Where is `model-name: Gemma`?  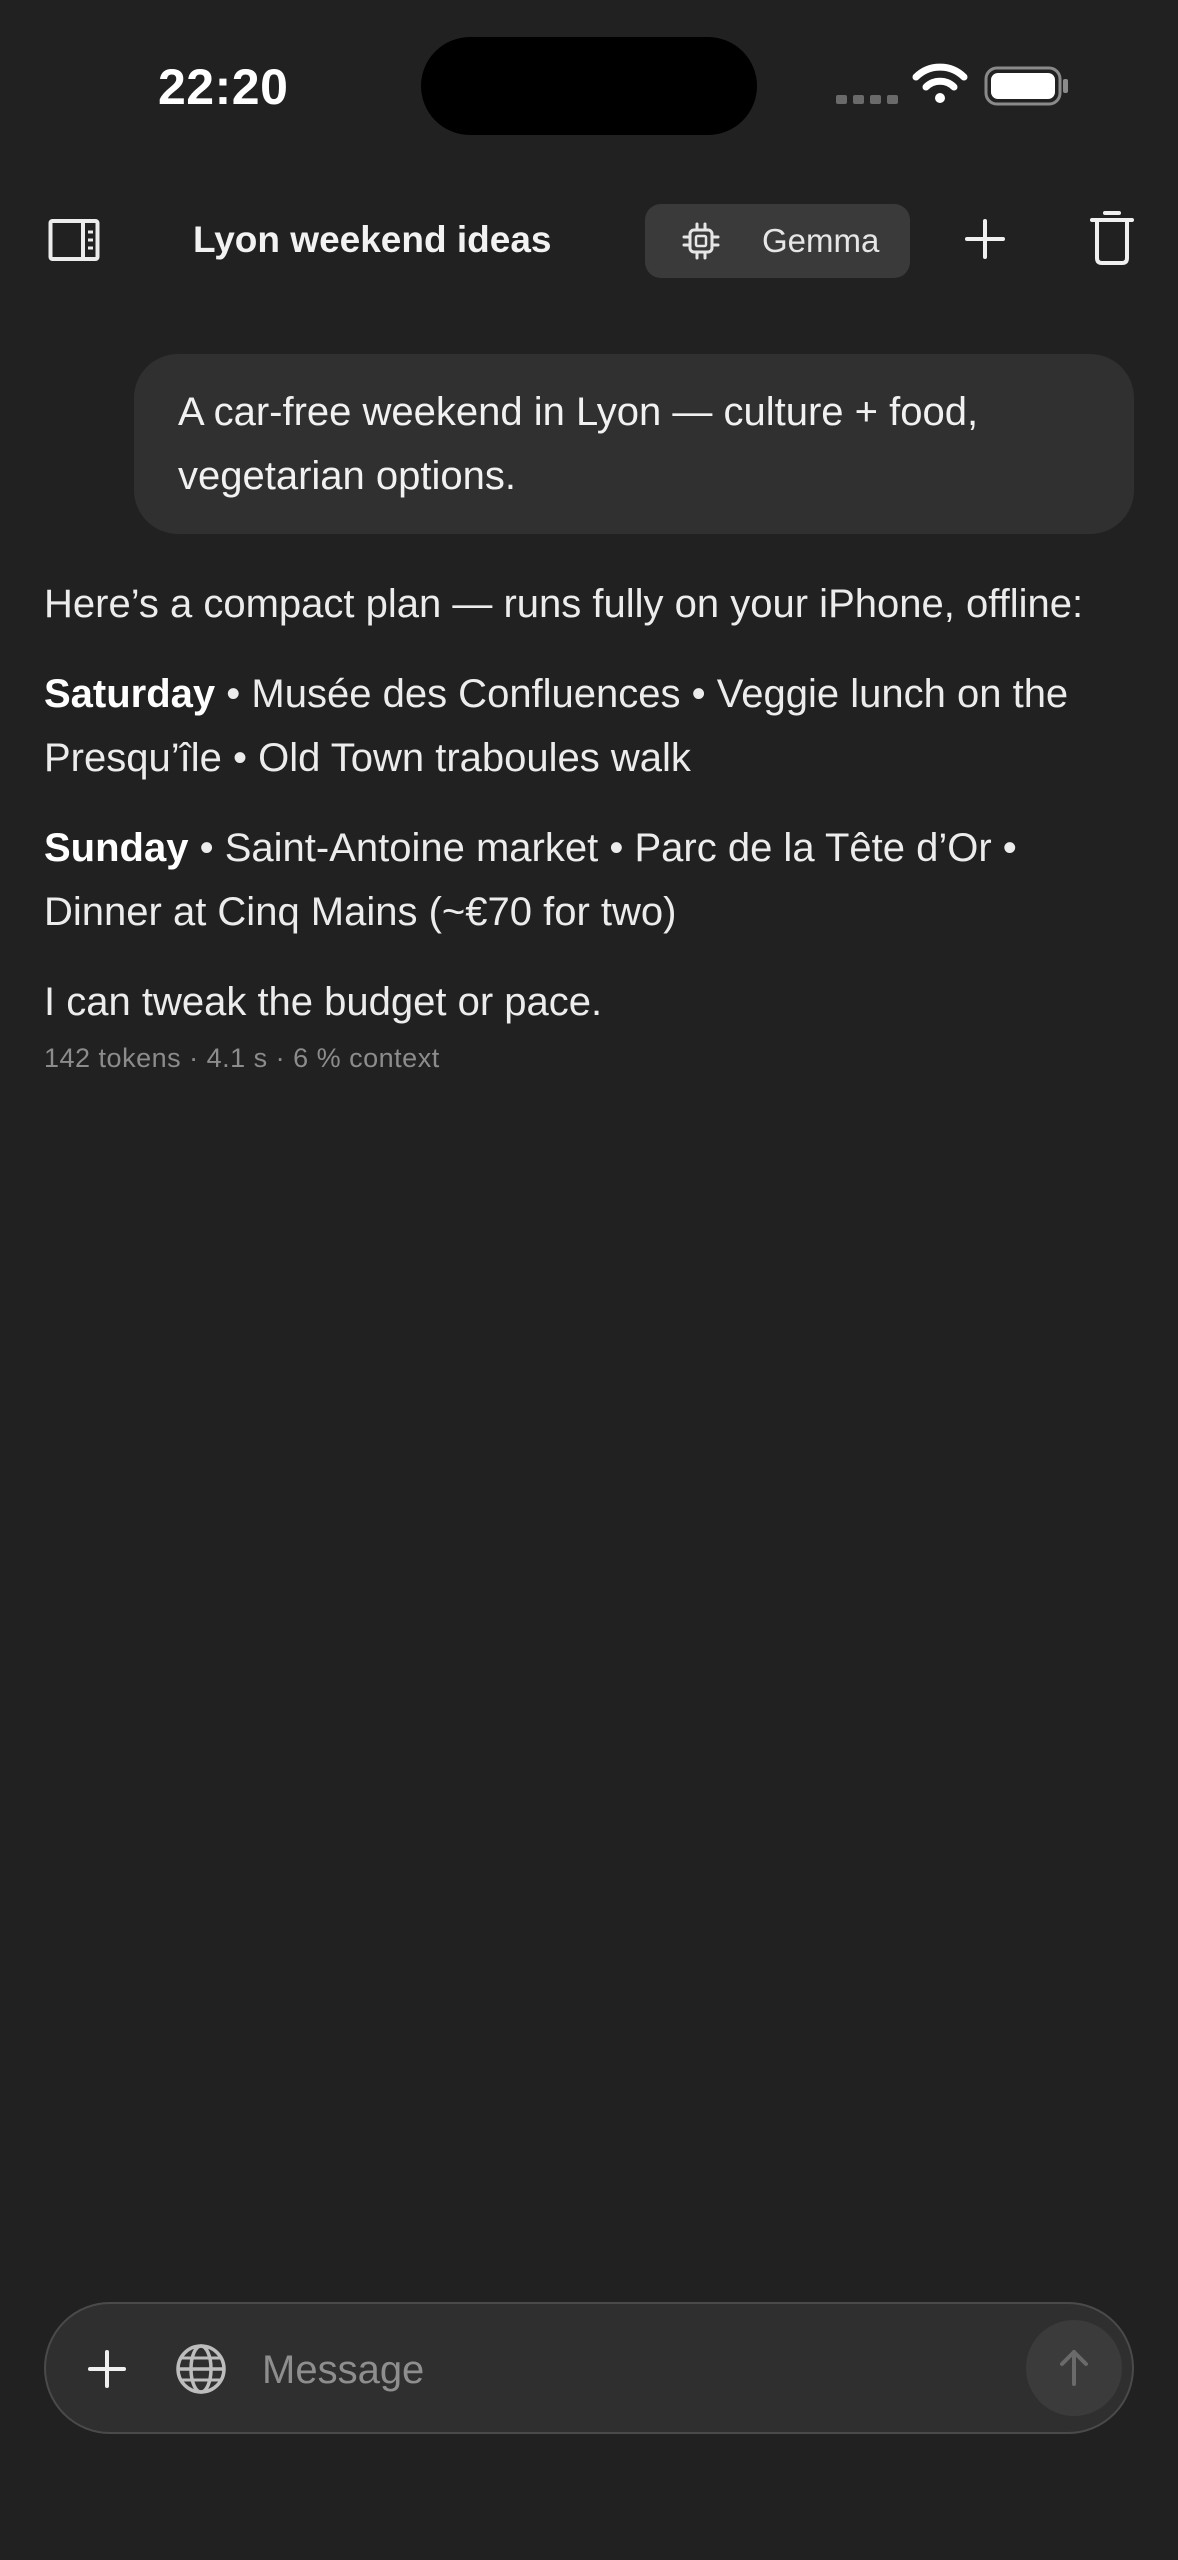
model-name: Gemma is located at coordinates (821, 240).